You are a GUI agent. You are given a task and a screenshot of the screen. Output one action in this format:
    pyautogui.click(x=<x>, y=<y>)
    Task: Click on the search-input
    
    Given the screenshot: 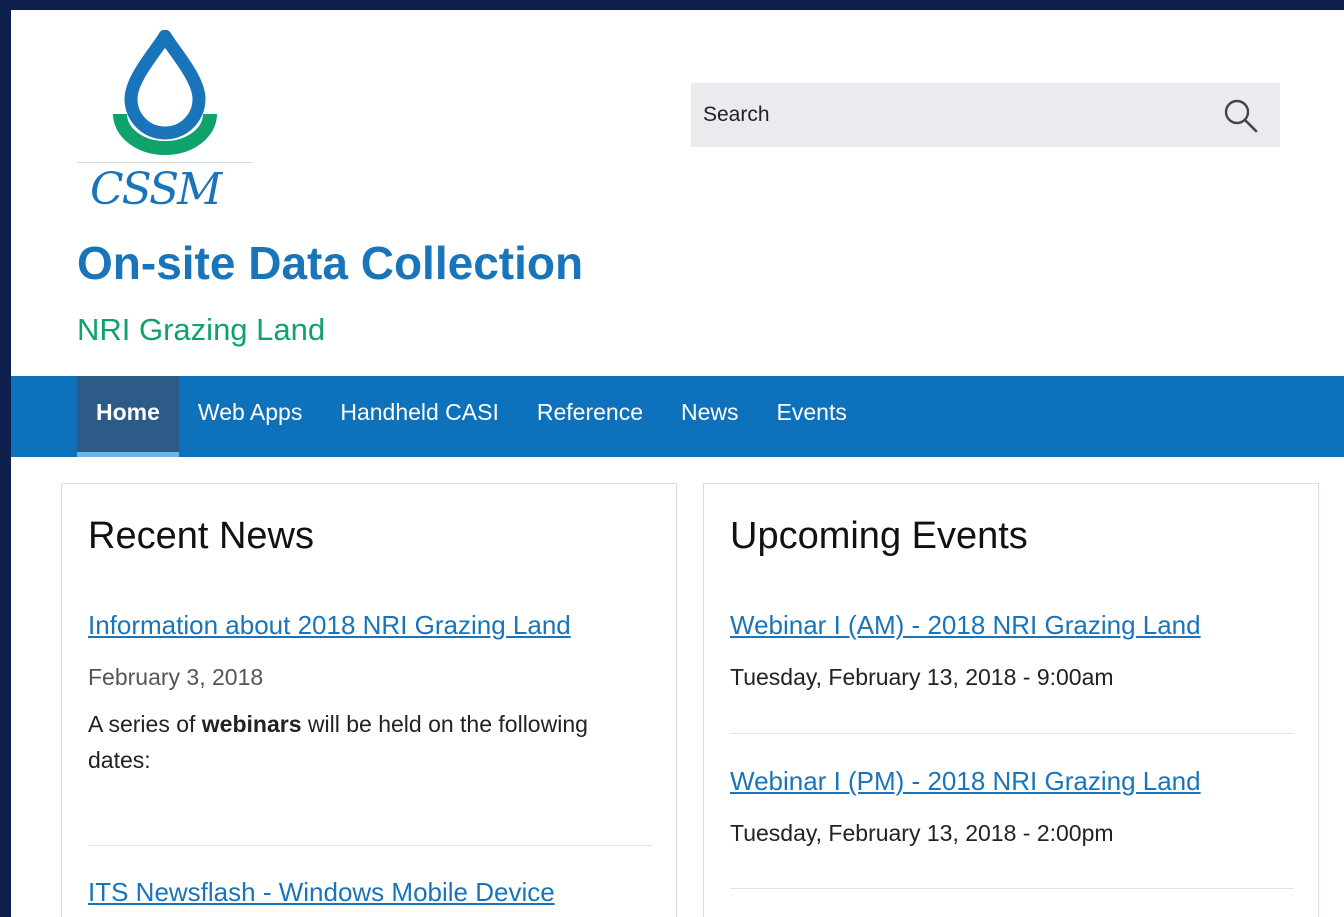 What is the action you would take?
    pyautogui.click(x=947, y=115)
    